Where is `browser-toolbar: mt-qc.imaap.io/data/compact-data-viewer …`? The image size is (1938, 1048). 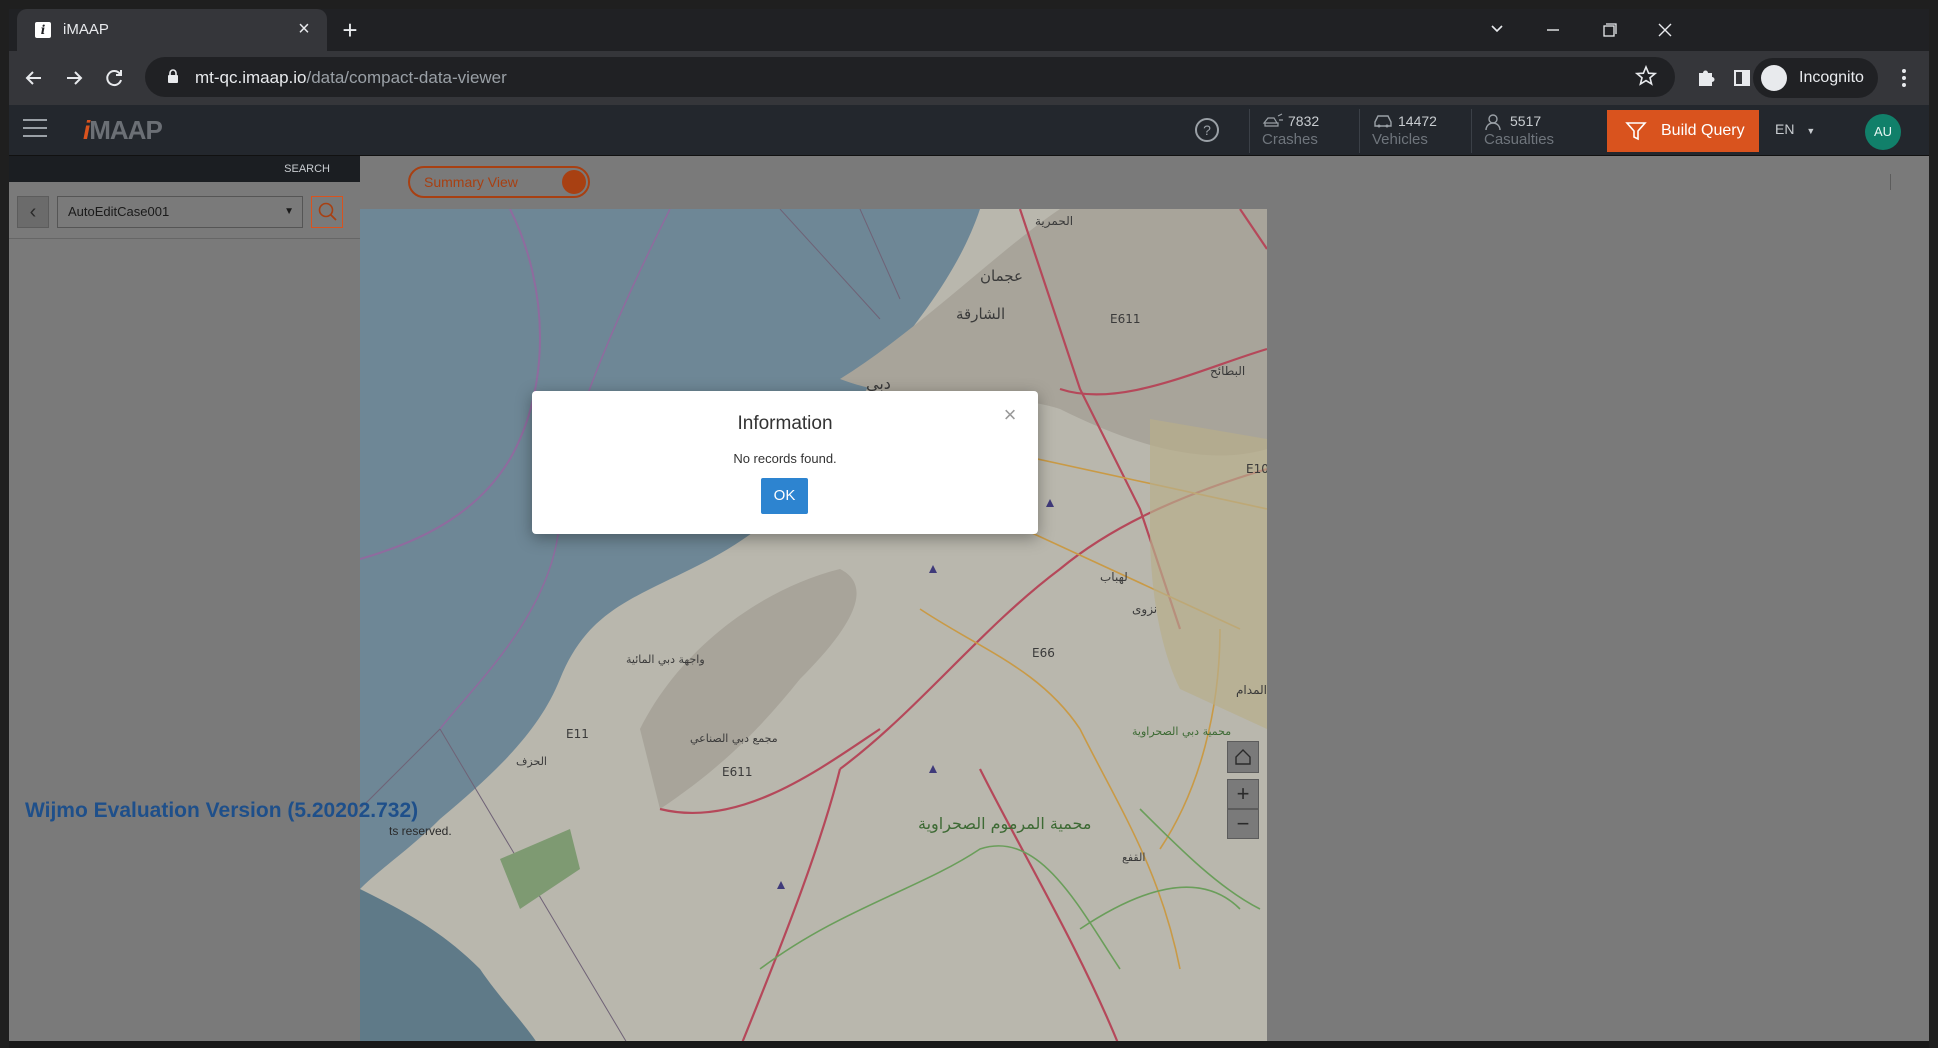 browser-toolbar: mt-qc.imaap.io/data/compact-data-viewer … is located at coordinates (969, 78).